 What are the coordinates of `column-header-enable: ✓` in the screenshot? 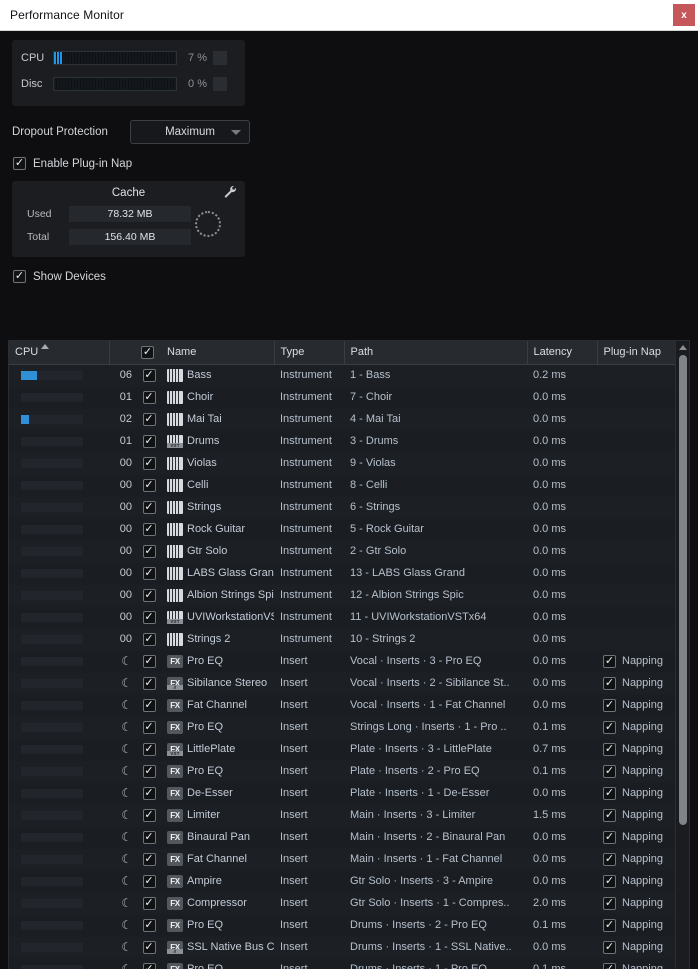 It's located at (149, 353).